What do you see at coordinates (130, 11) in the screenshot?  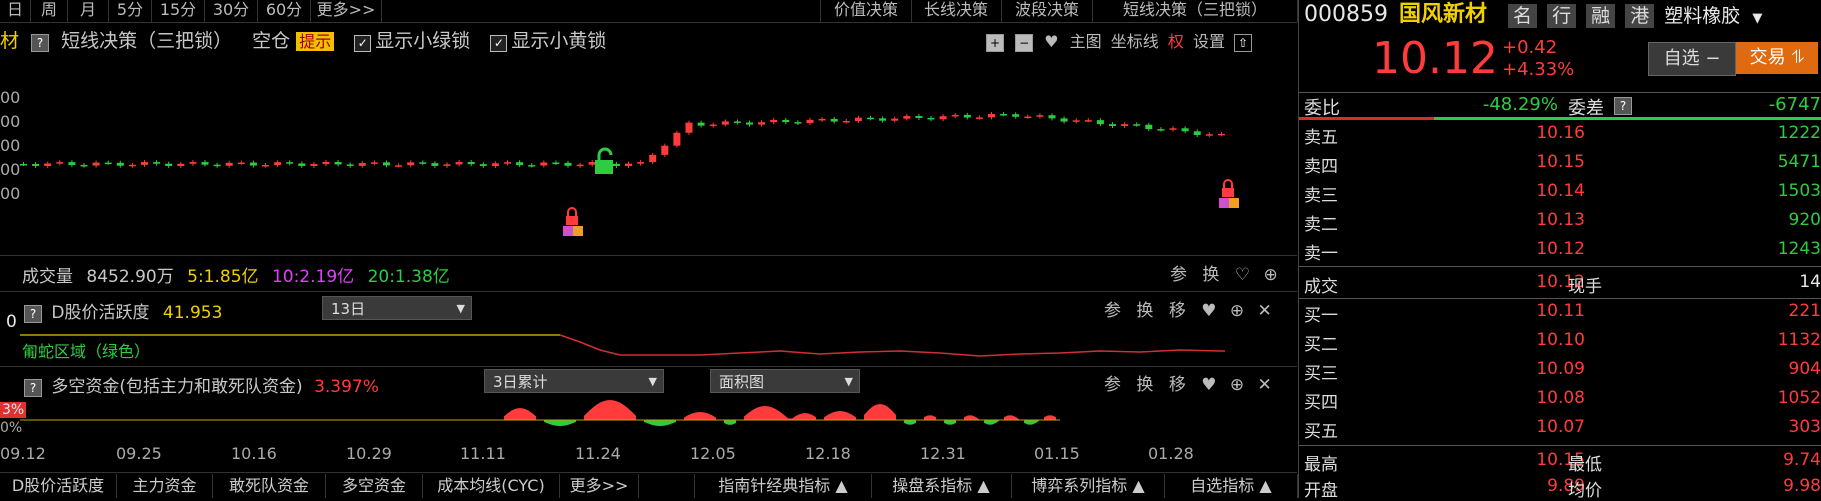 I see `tab-5min: 5分` at bounding box center [130, 11].